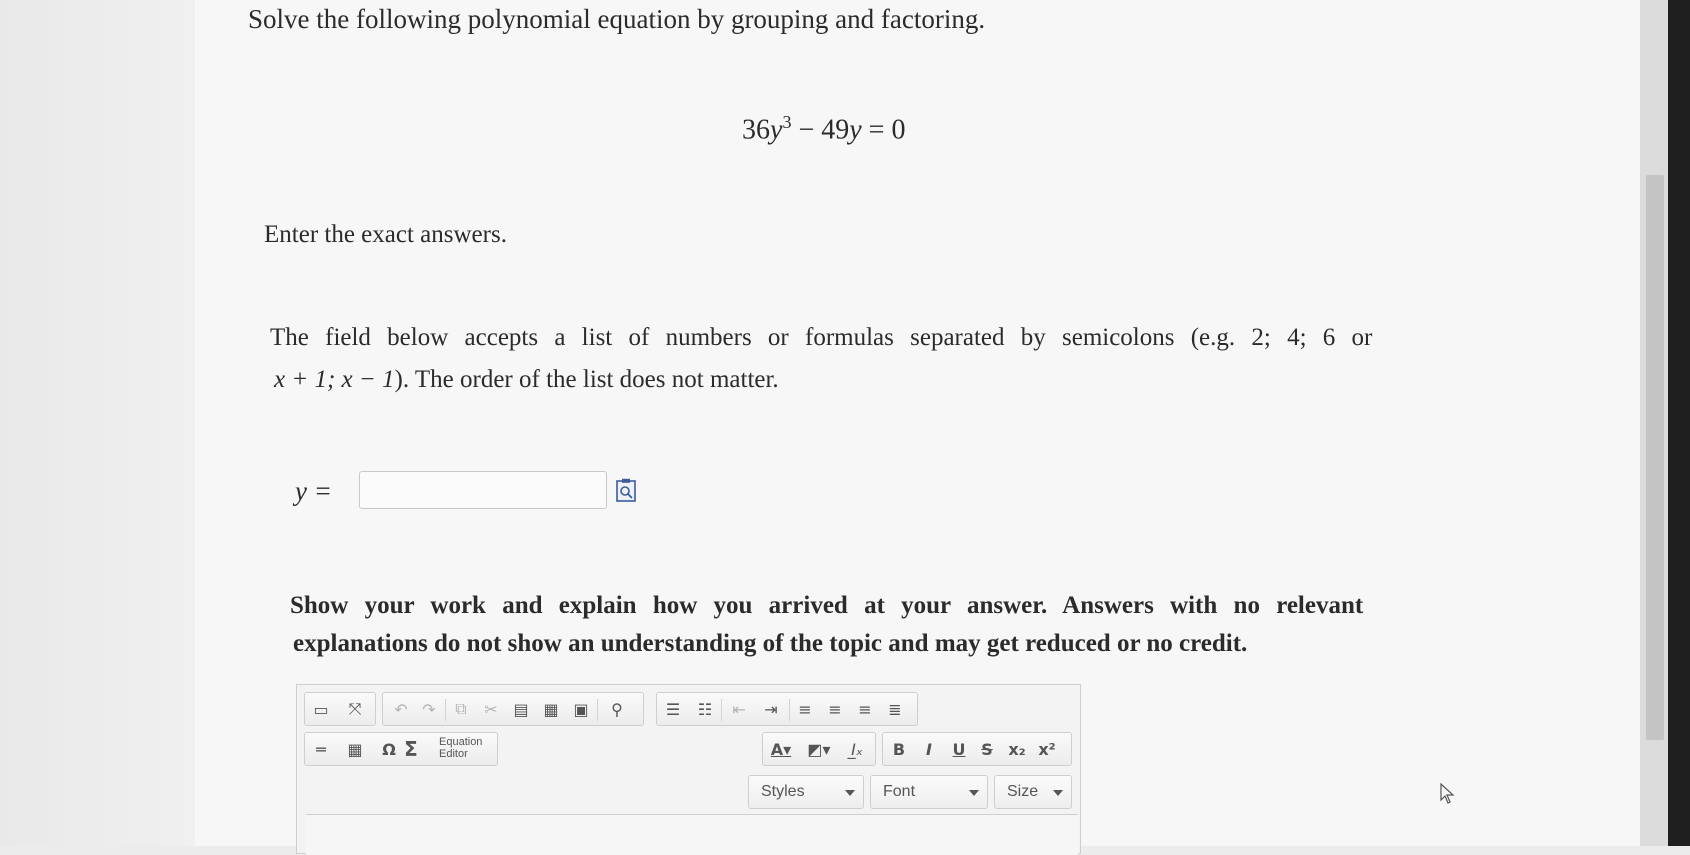 This screenshot has width=1690, height=855. What do you see at coordinates (771, 709) in the screenshot?
I see `indent-icon: ⇥` at bounding box center [771, 709].